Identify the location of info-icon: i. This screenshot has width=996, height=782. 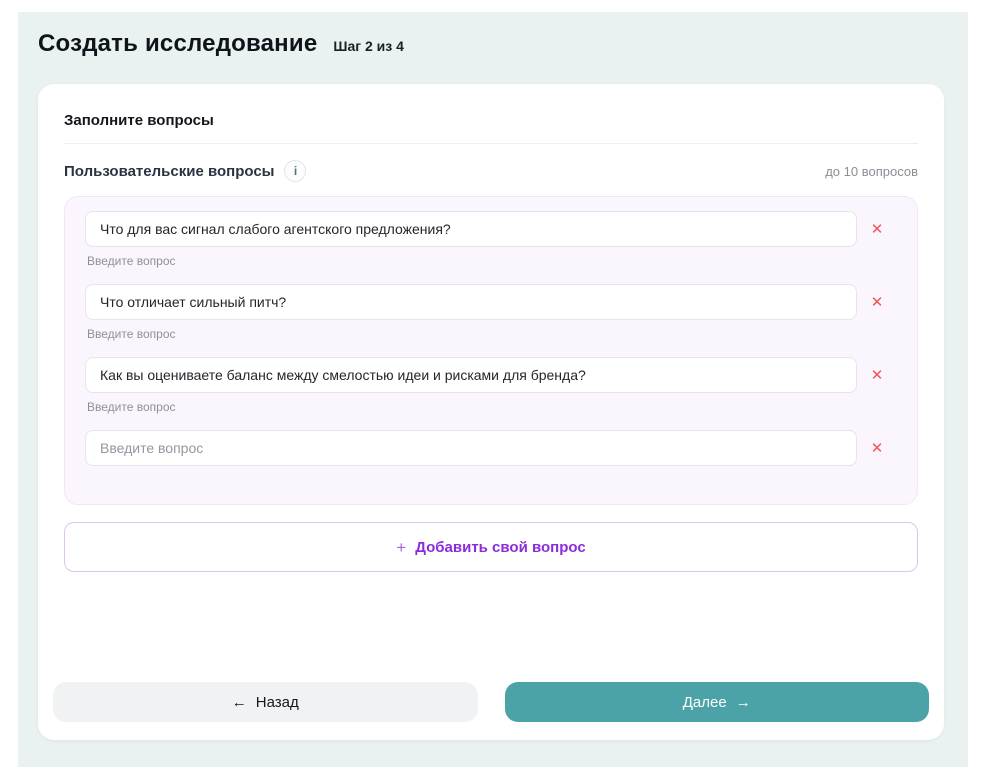
(295, 171).